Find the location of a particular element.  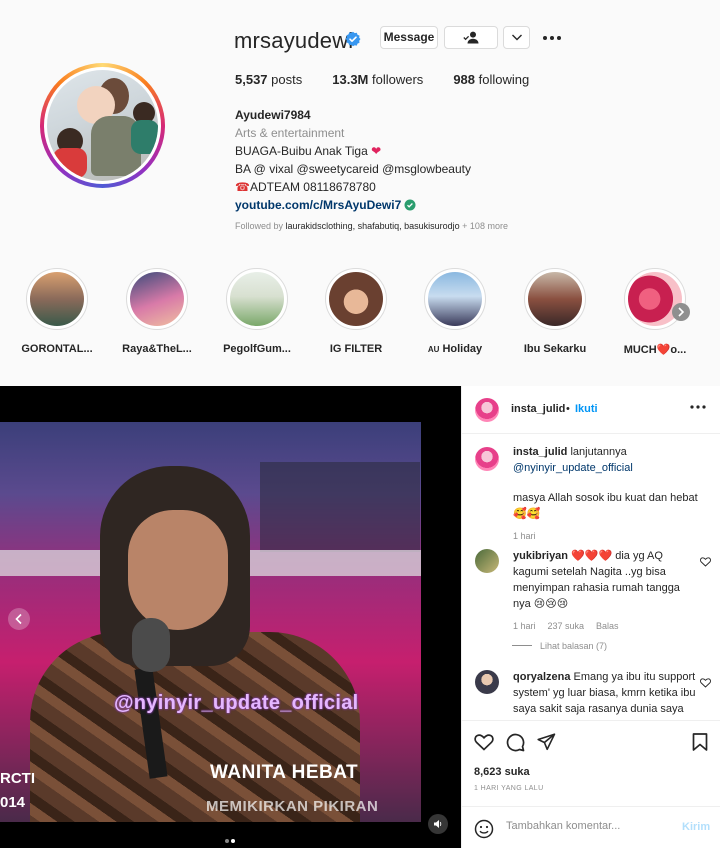

suggested-dropdown-button is located at coordinates (516, 37).